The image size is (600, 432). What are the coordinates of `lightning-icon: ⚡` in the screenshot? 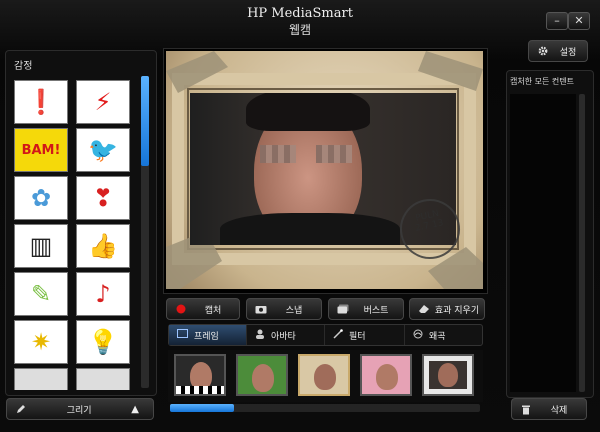 It's located at (103, 102).